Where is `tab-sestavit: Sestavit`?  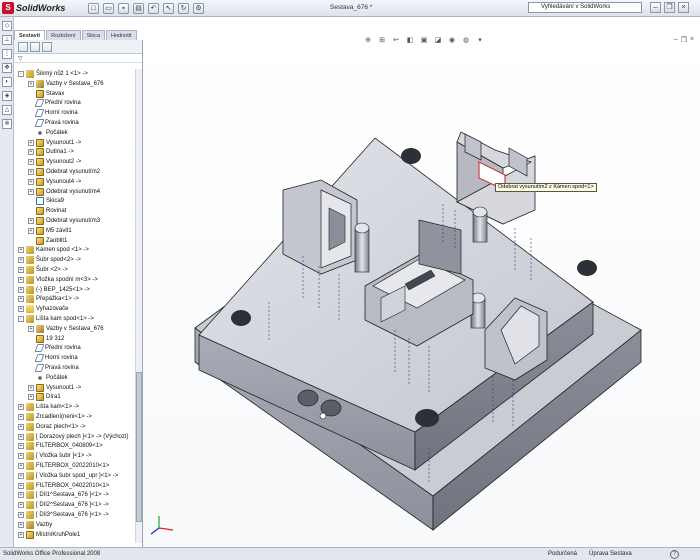 tab-sestavit: Sestavit is located at coordinates (30, 35).